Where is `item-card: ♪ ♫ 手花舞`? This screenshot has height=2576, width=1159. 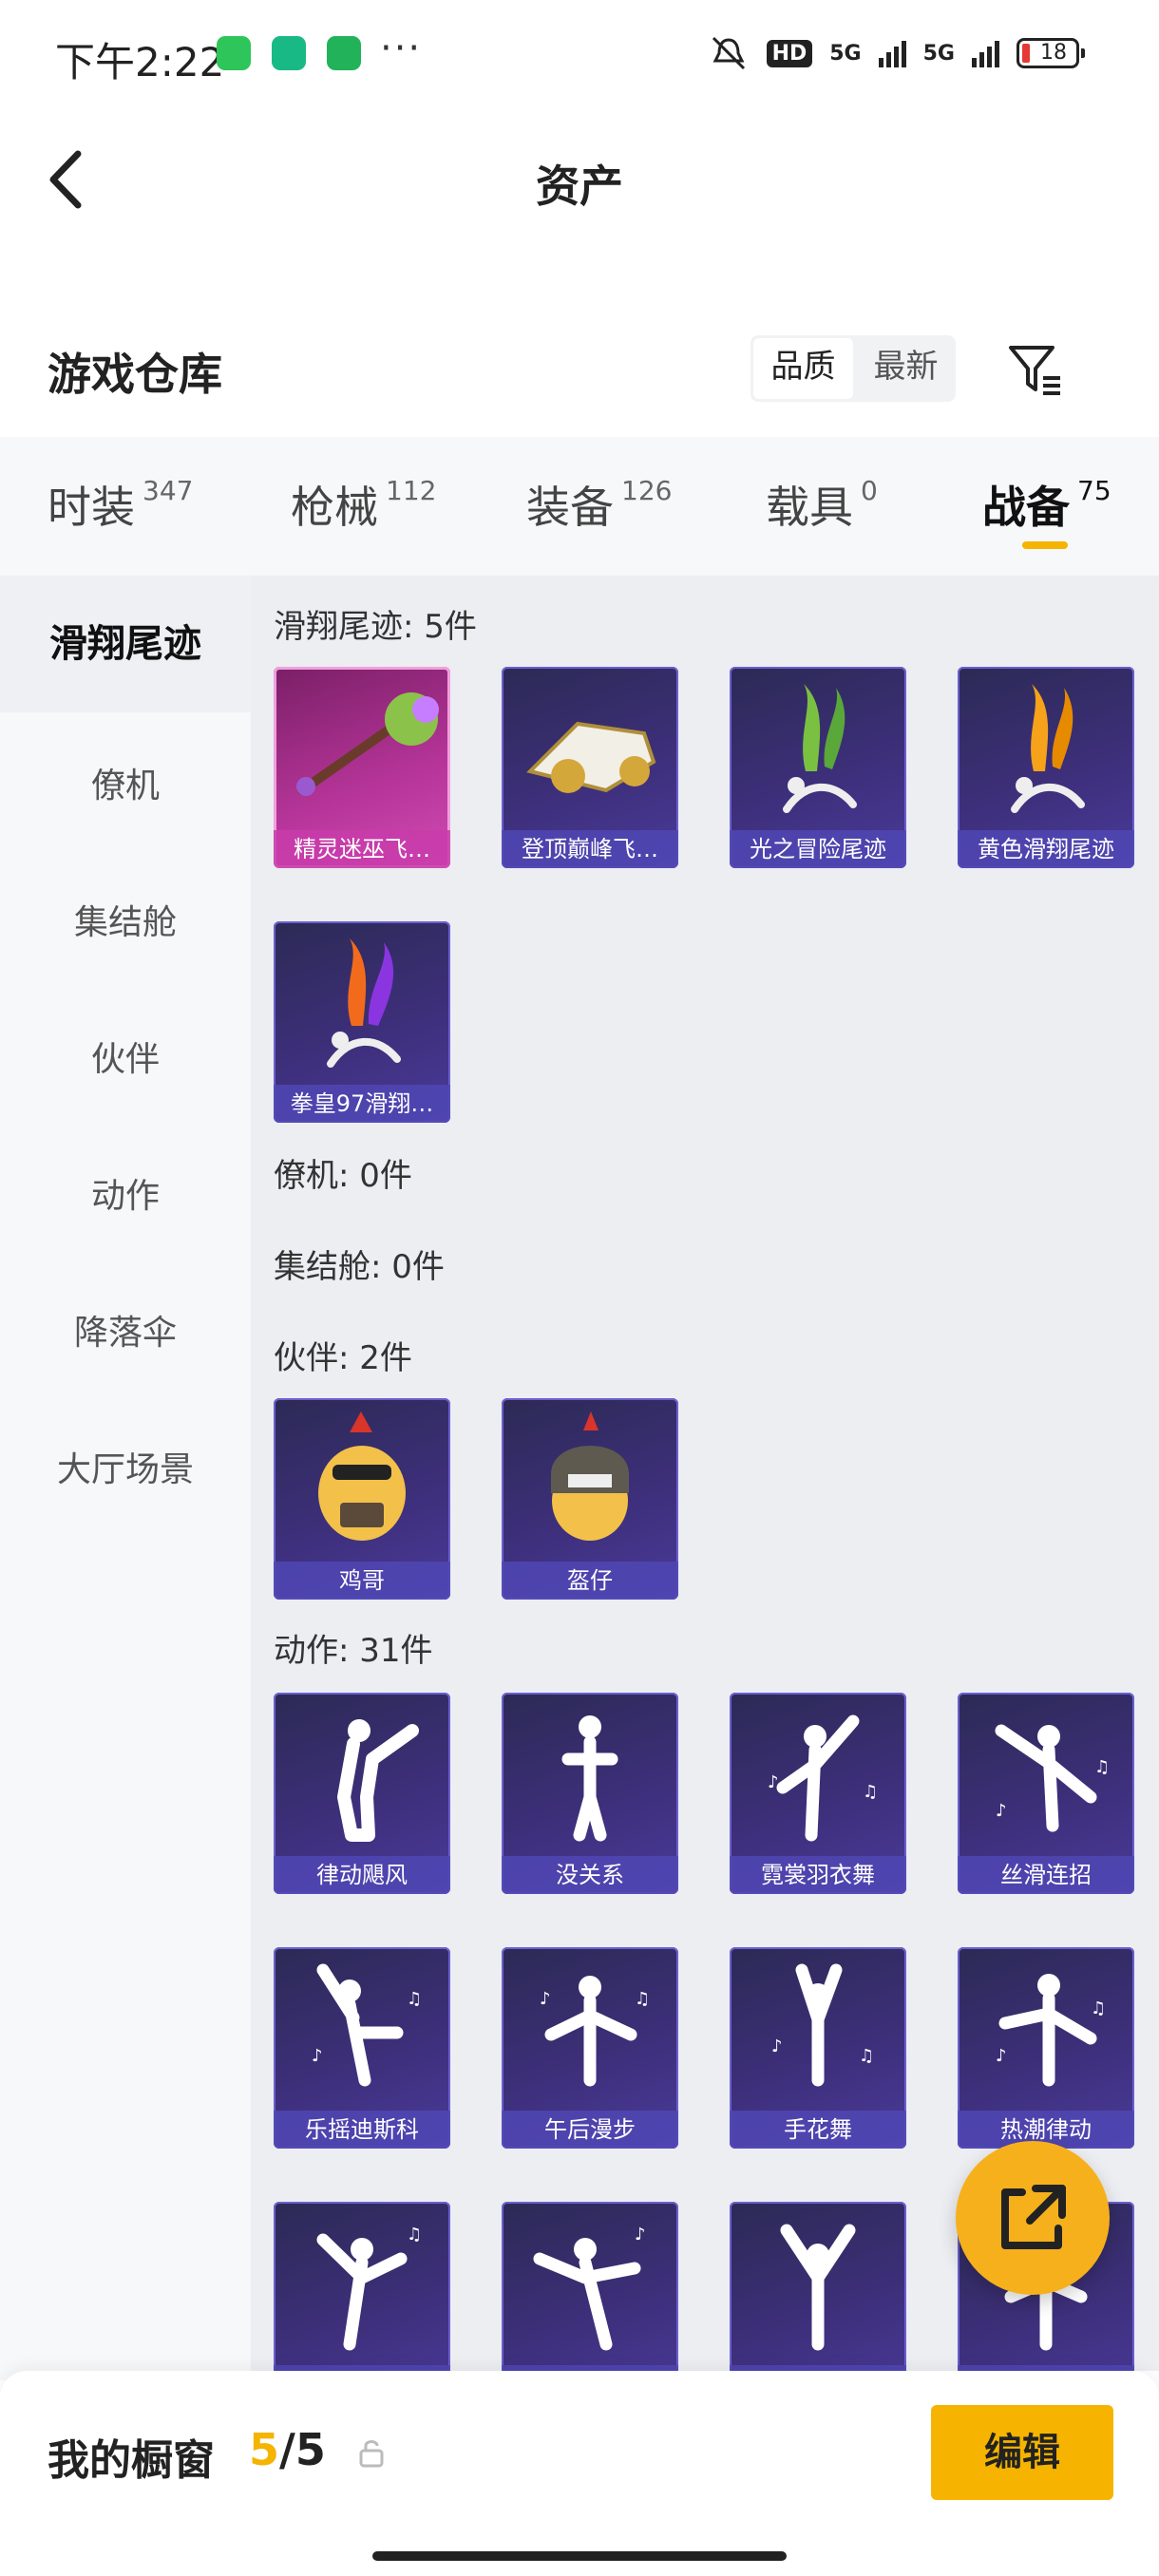 item-card: ♪ ♫ 手花舞 is located at coordinates (818, 2048).